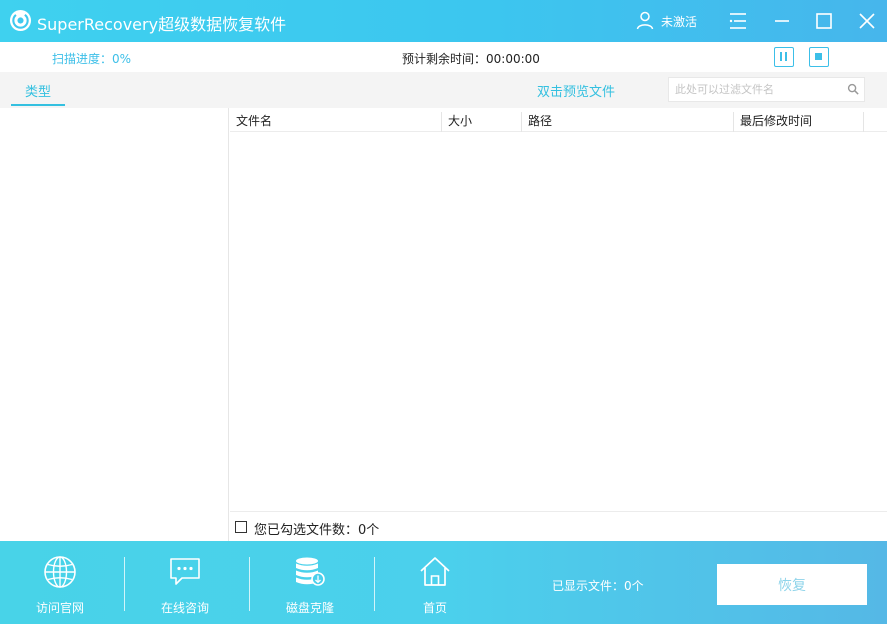 The width and height of the screenshot is (887, 624). Describe the element at coordinates (435, 571) in the screenshot. I see `home-icon` at that location.